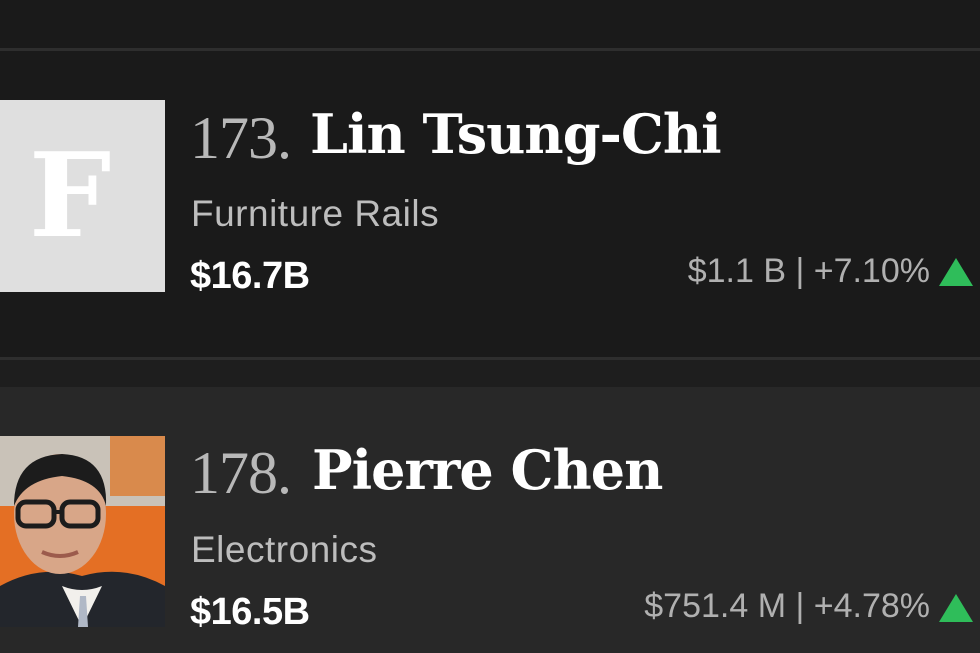 The image size is (980, 653). Describe the element at coordinates (490, 24) in the screenshot. I see `list-top-spacer` at that location.